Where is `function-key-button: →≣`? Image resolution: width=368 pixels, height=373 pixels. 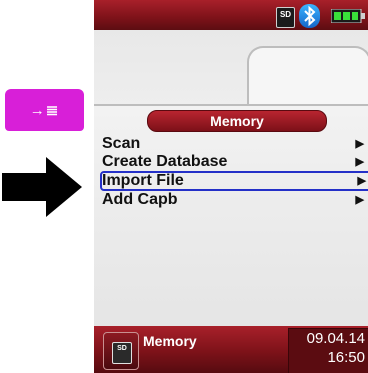
function-key-button: →≣ is located at coordinates (44, 110).